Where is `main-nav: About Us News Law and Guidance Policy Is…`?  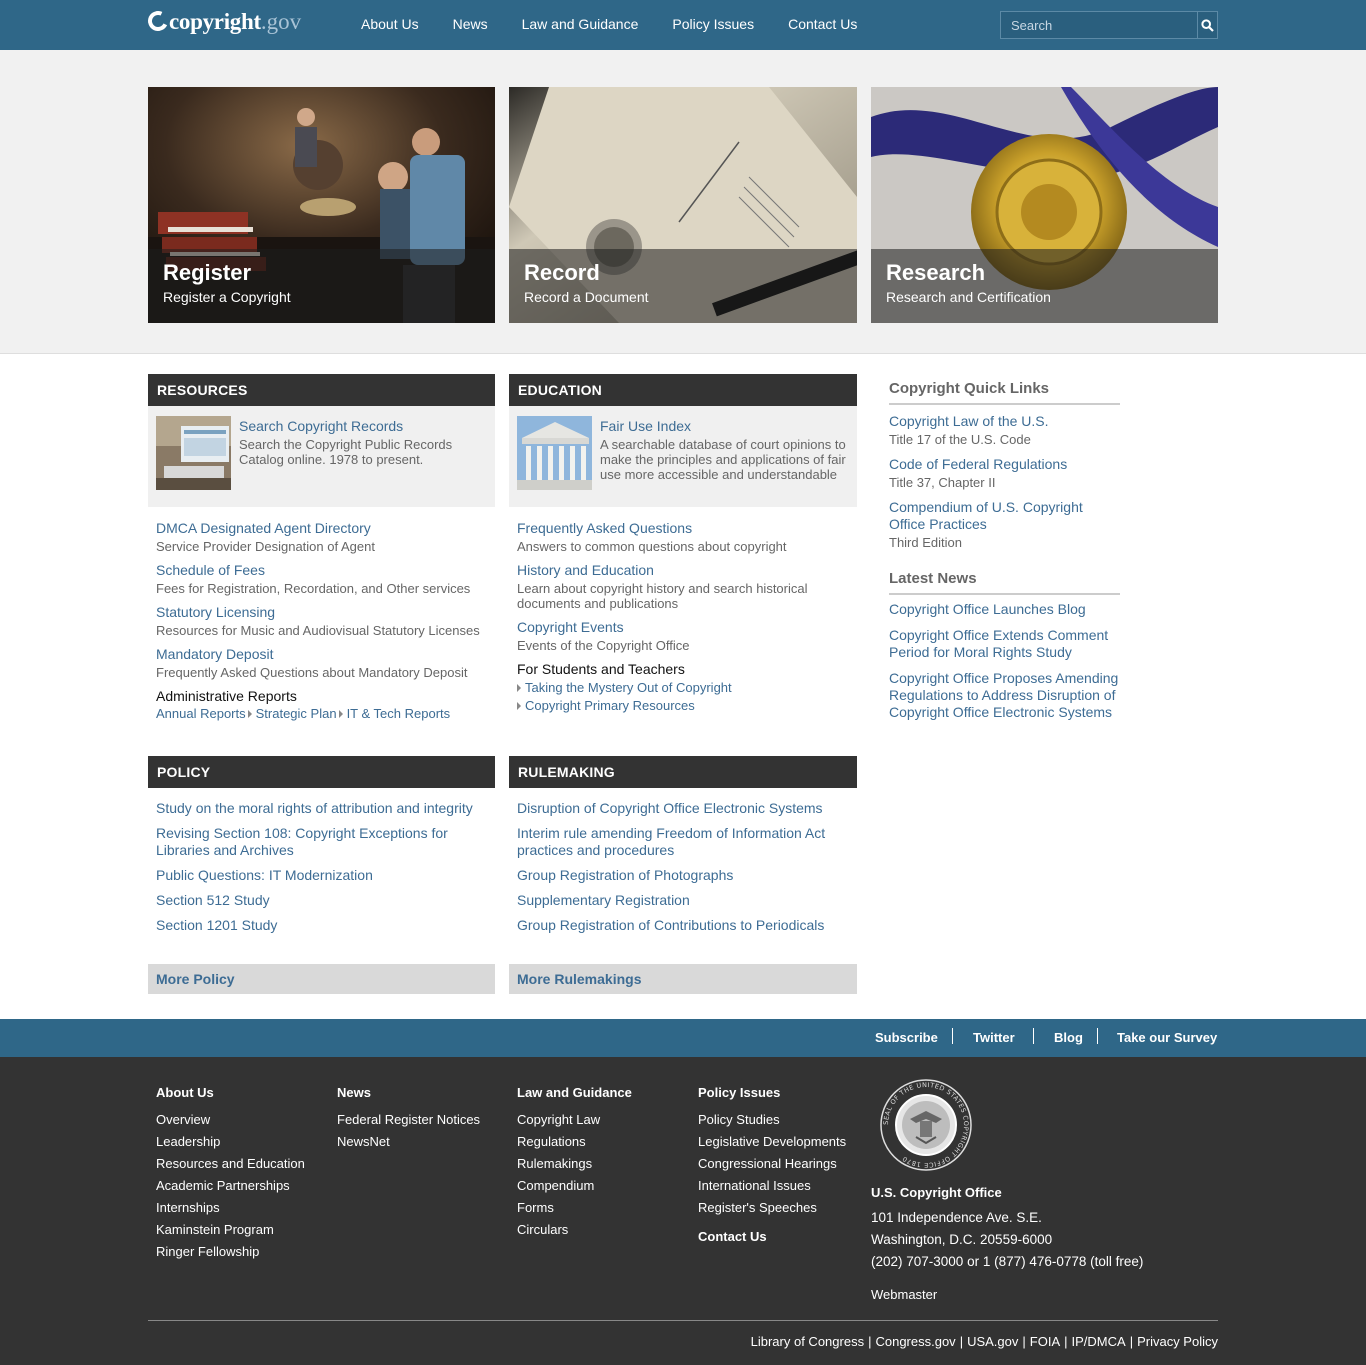
main-nav: About Us News Law and Guidance Policy Is… is located at coordinates (626, 24).